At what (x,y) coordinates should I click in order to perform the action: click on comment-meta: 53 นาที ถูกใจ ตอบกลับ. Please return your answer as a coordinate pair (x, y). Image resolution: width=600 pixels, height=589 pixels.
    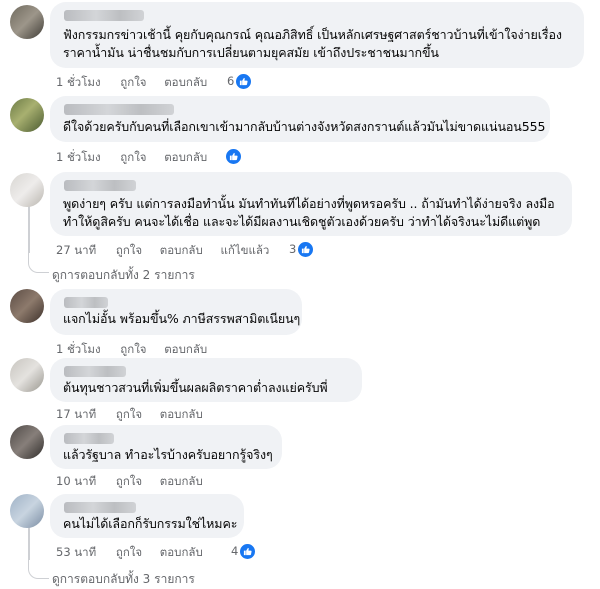
    Looking at the image, I should click on (129, 553).